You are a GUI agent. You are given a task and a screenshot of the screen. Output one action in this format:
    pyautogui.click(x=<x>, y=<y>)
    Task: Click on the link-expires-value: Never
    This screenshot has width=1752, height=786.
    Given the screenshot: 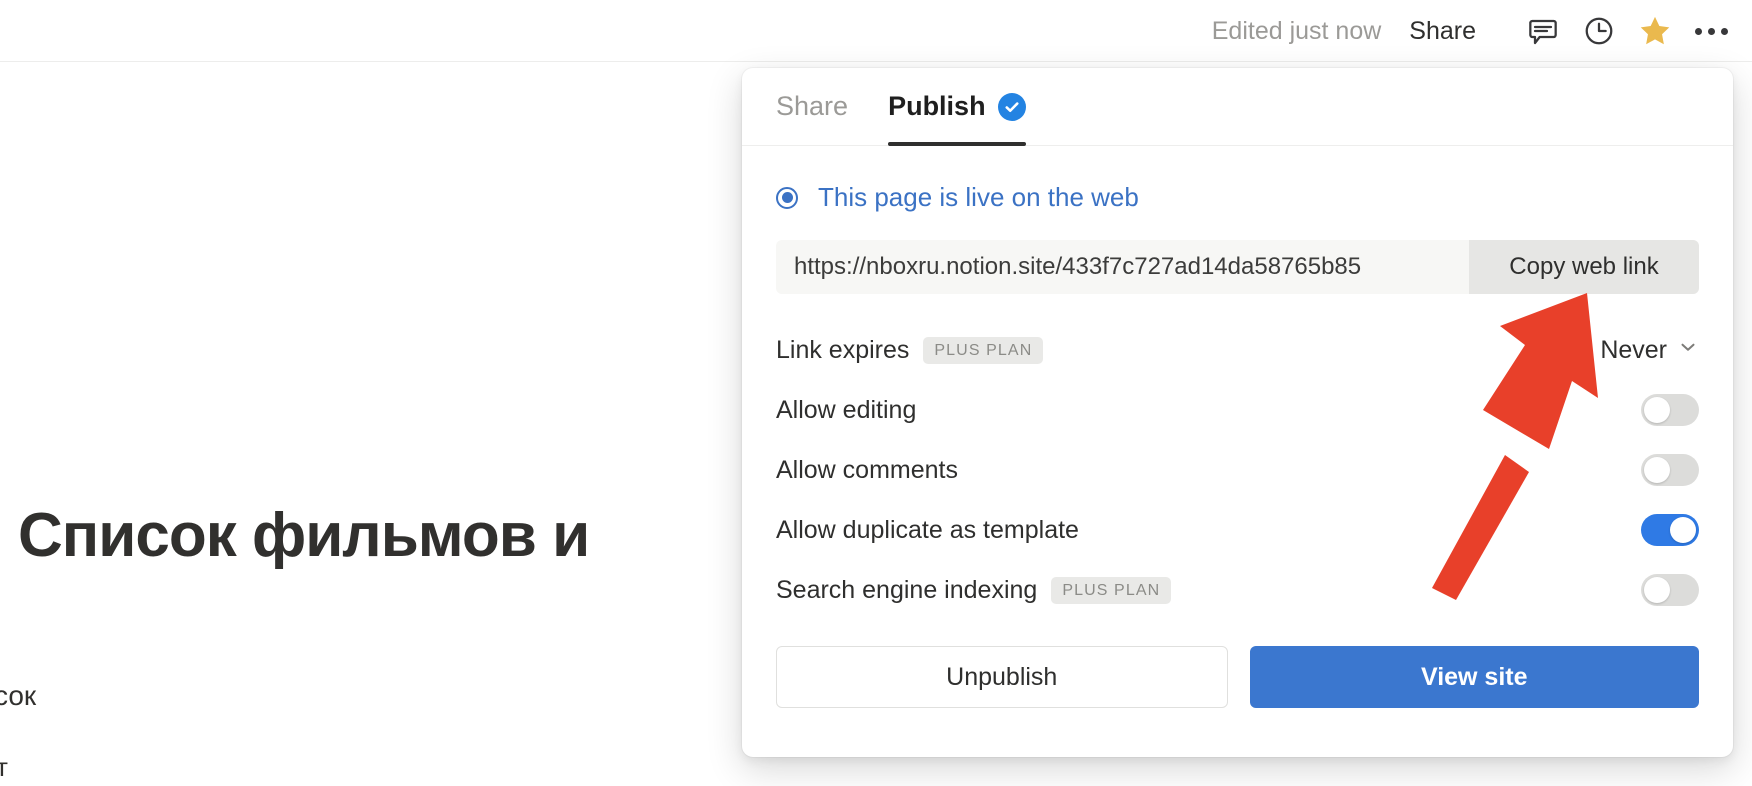 What is the action you would take?
    pyautogui.click(x=1633, y=349)
    